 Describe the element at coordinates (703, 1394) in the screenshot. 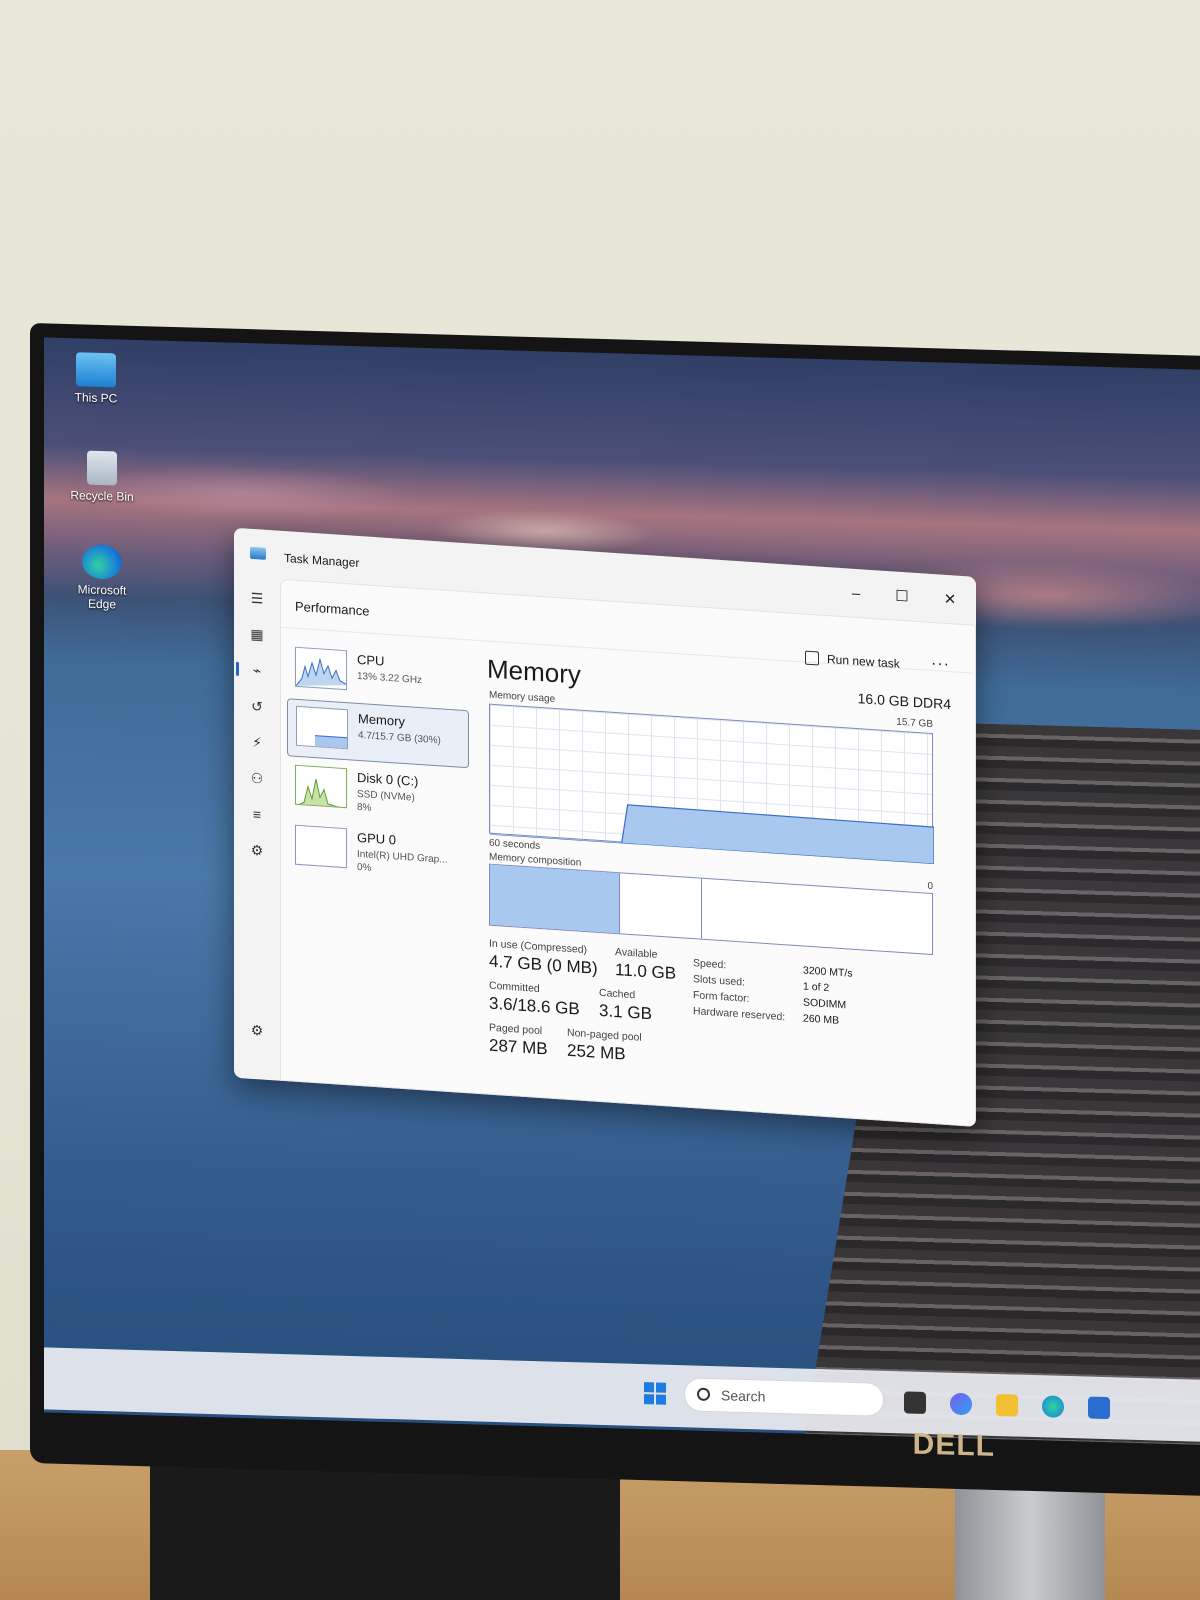

I see `search-icon` at that location.